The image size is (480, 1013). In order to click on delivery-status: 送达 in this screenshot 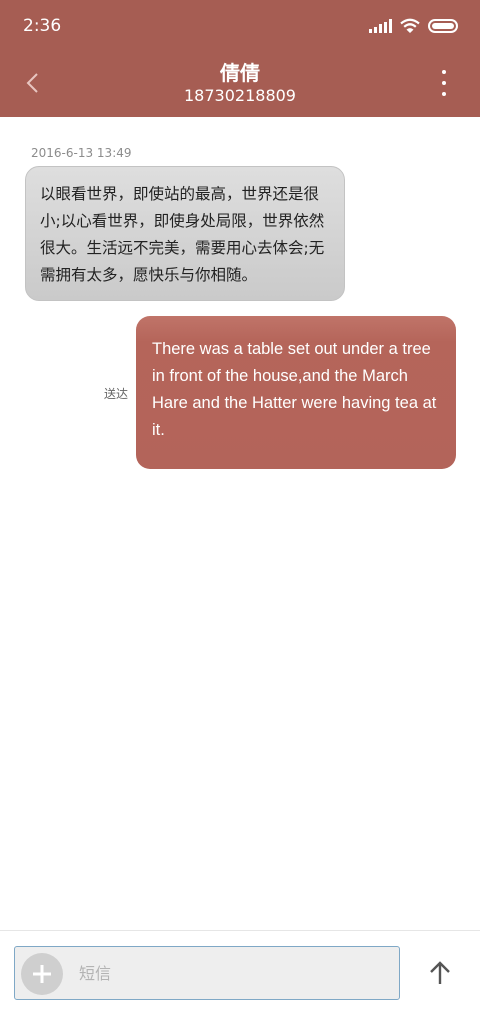, I will do `click(116, 394)`.